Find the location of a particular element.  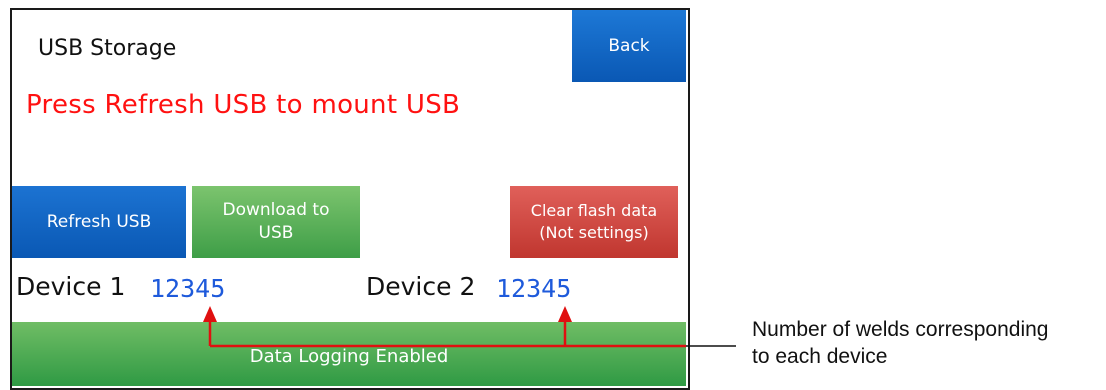

callout-connector is located at coordinates (447, 334).